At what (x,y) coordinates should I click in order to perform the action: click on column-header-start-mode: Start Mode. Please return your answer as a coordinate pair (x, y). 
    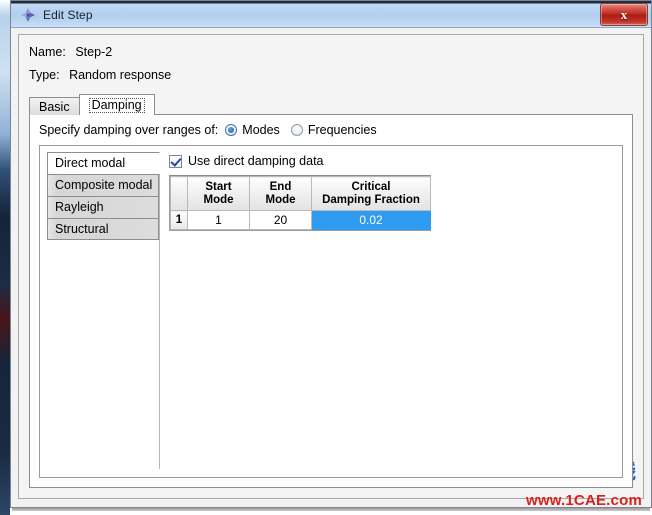
    Looking at the image, I should click on (218, 193).